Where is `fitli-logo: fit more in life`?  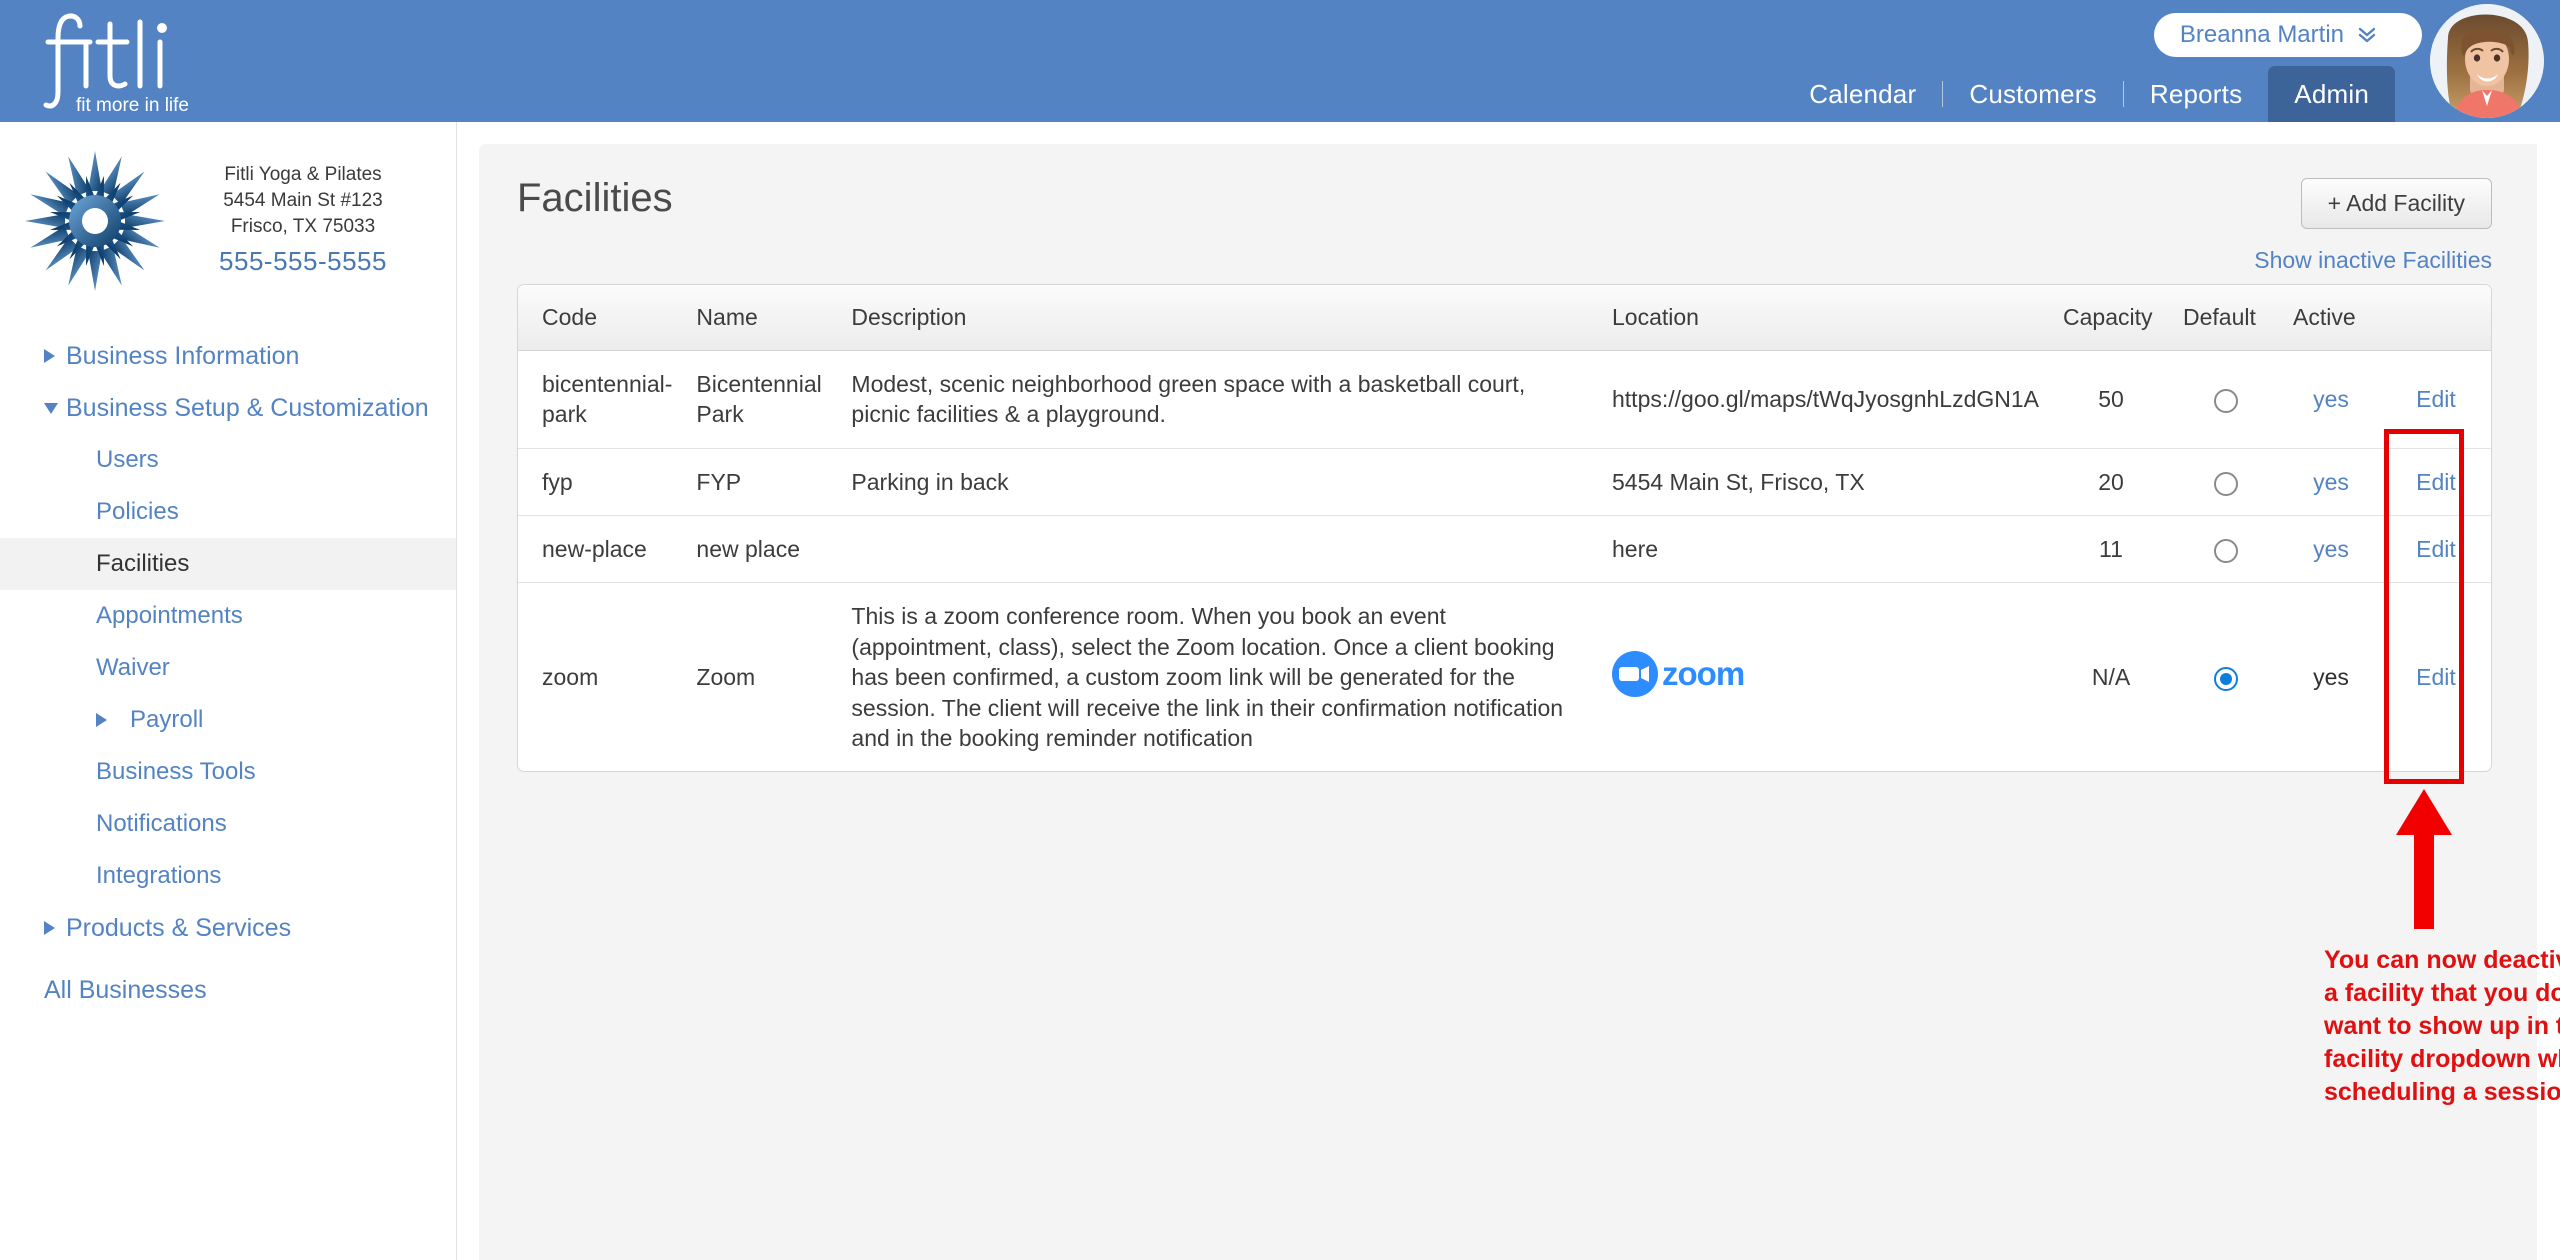 fitli-logo: fit more in life is located at coordinates (143, 63).